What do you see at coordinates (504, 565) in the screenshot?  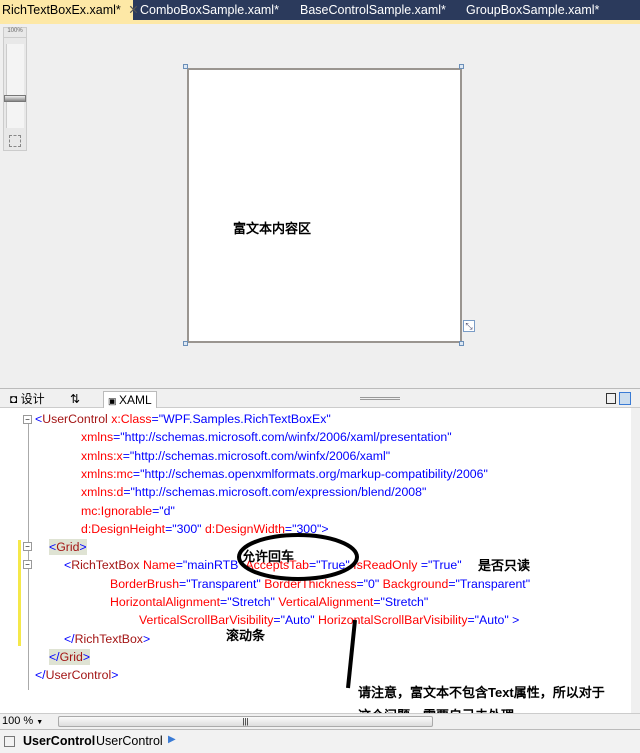 I see `annotation-readonly: 是否只读` at bounding box center [504, 565].